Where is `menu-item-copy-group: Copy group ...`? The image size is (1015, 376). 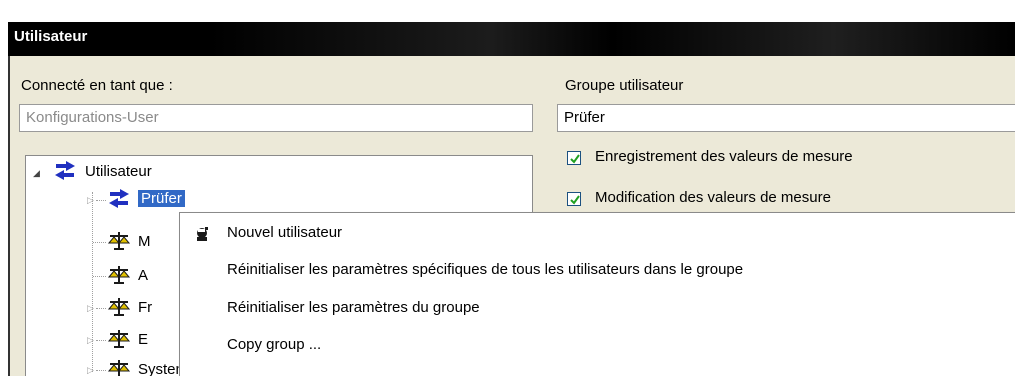
menu-item-copy-group: Copy group ... is located at coordinates (274, 344).